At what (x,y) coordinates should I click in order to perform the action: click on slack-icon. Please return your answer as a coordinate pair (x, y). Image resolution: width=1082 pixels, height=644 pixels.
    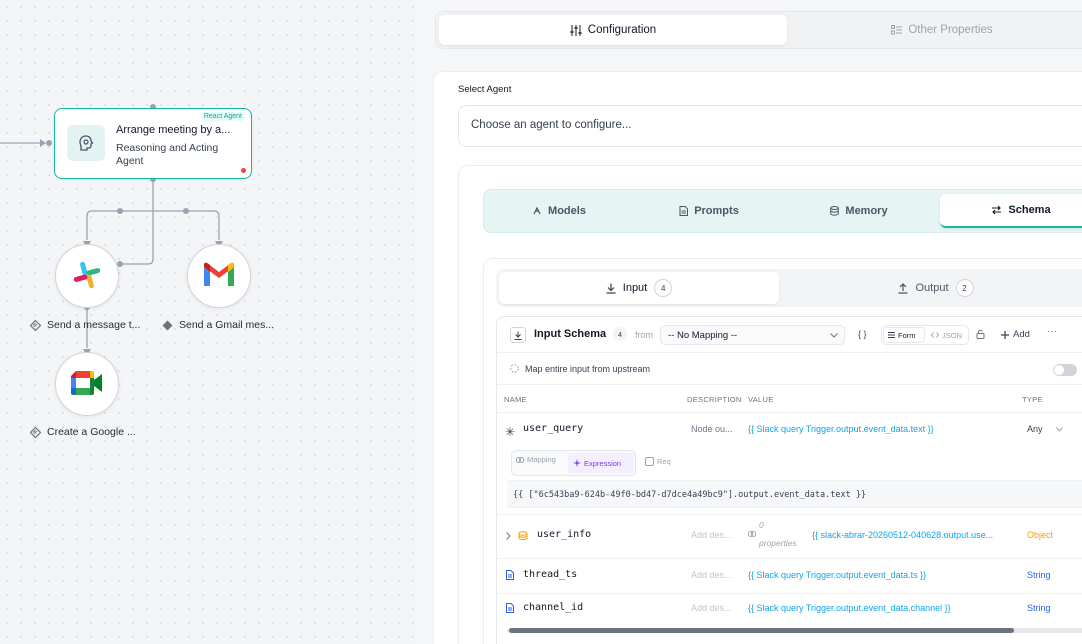
    Looking at the image, I should click on (87, 276).